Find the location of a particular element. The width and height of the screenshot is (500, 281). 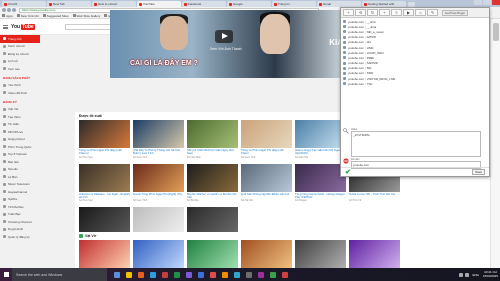

guide-item: Việt Vài is located at coordinates (20, 110).